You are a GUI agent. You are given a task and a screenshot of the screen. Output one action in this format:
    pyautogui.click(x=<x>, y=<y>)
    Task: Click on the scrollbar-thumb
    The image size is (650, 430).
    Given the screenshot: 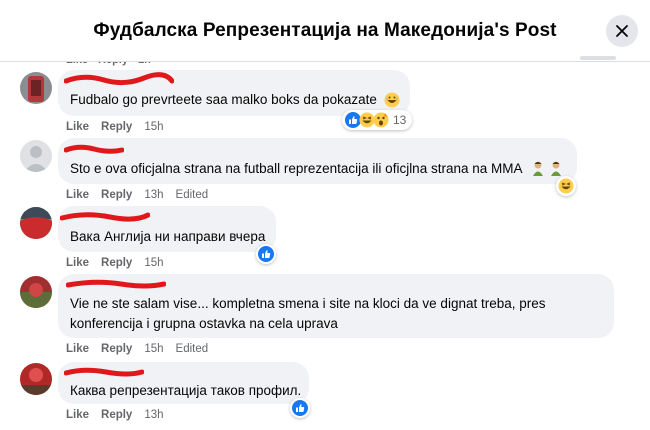 What is the action you would take?
    pyautogui.click(x=598, y=58)
    